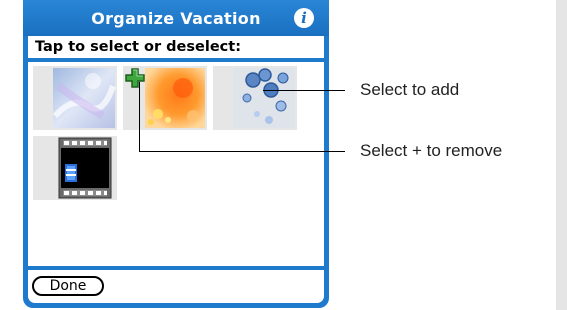  What do you see at coordinates (135, 78) in the screenshot?
I see `plus-icon` at bounding box center [135, 78].